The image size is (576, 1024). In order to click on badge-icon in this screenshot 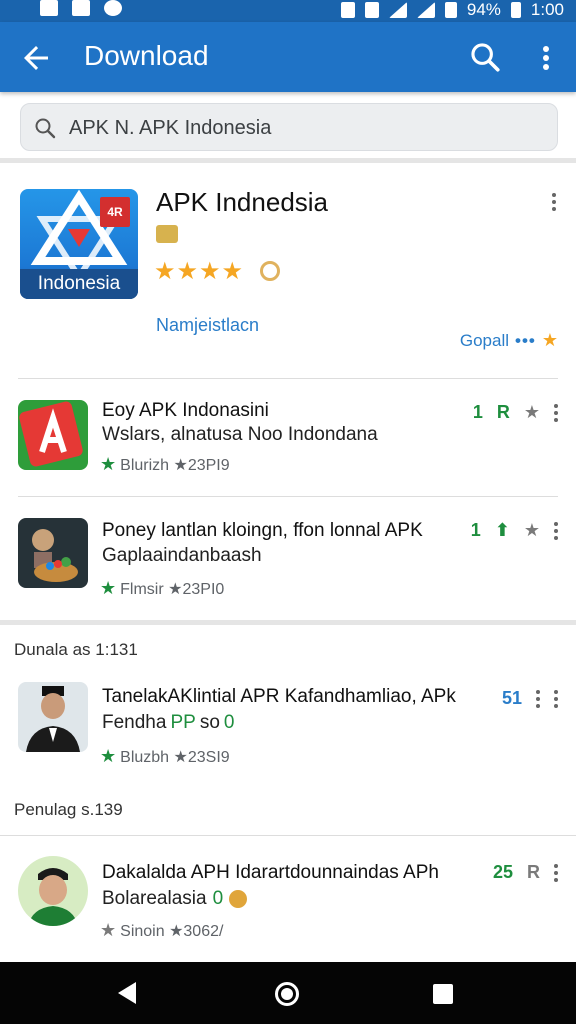, I will do `click(238, 899)`.